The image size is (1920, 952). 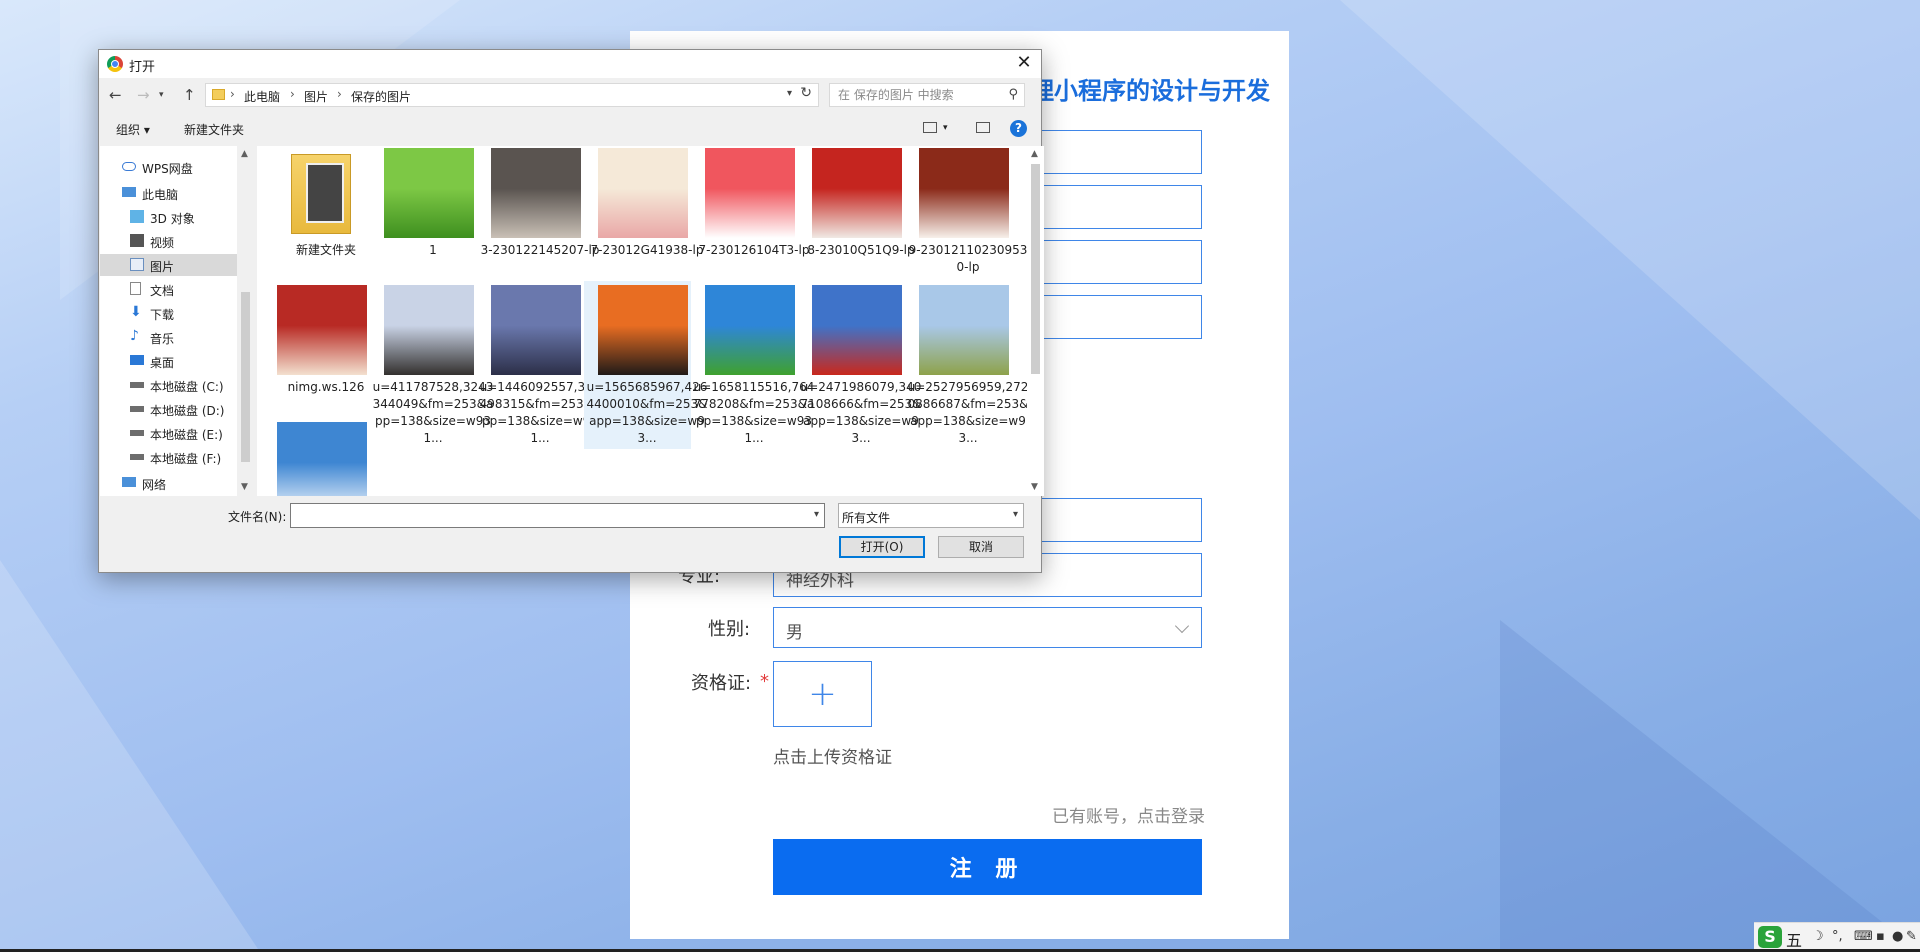 What do you see at coordinates (931, 515) in the screenshot?
I see `filetype-select: 所有文件 ▾` at bounding box center [931, 515].